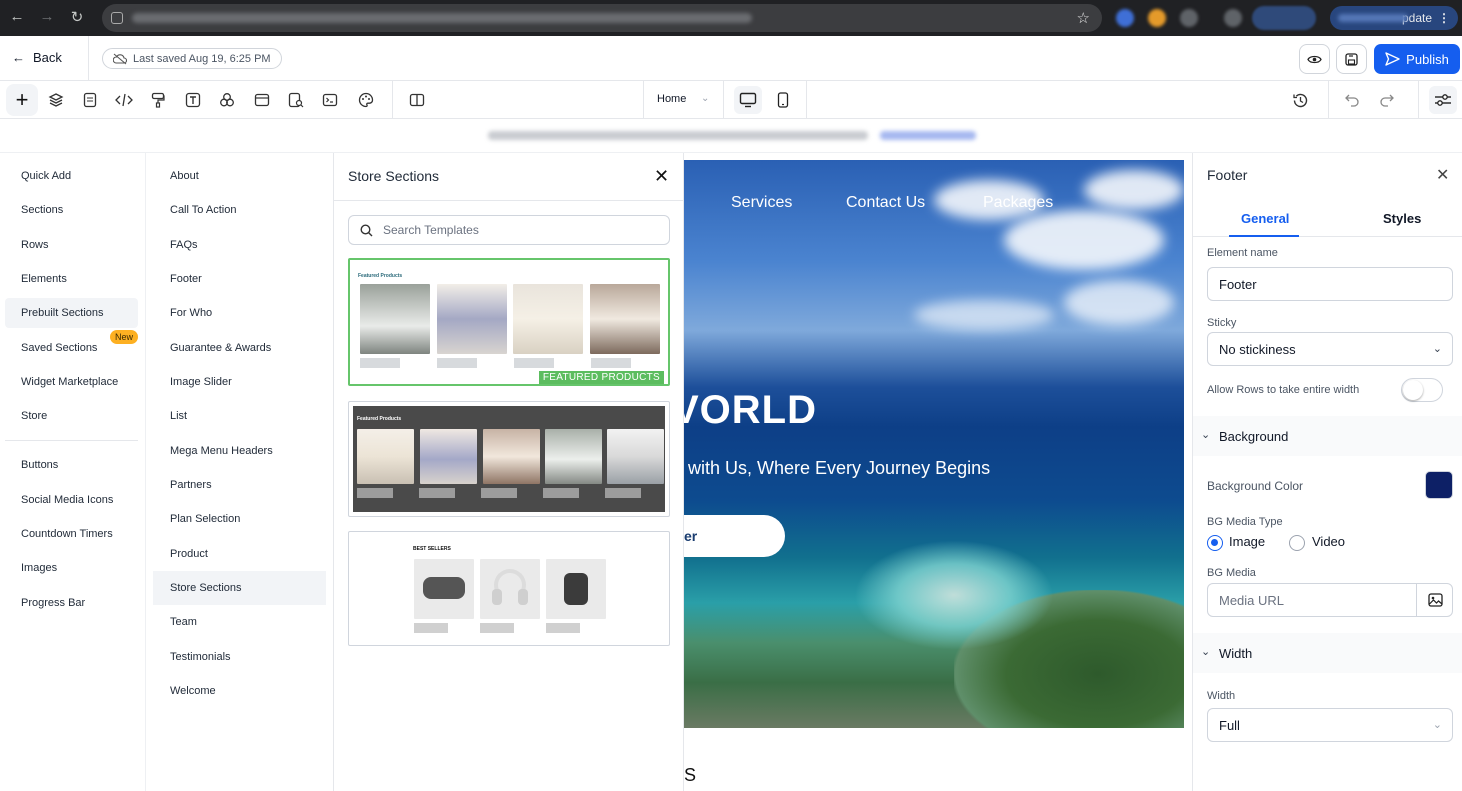 This screenshot has height=791, width=1462. I want to click on section-item-partners: Partners, so click(239, 485).